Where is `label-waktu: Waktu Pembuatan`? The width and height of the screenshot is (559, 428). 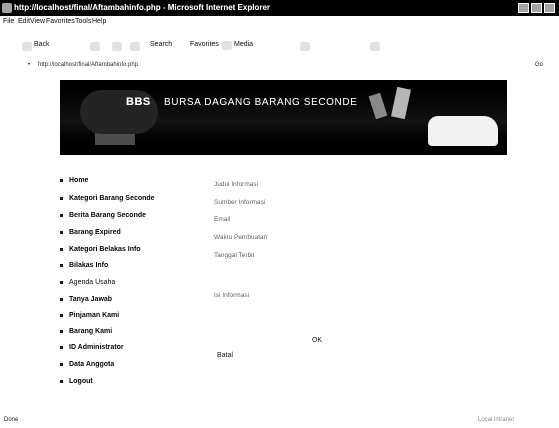
label-waktu: Waktu Pembuatan is located at coordinates (241, 237).